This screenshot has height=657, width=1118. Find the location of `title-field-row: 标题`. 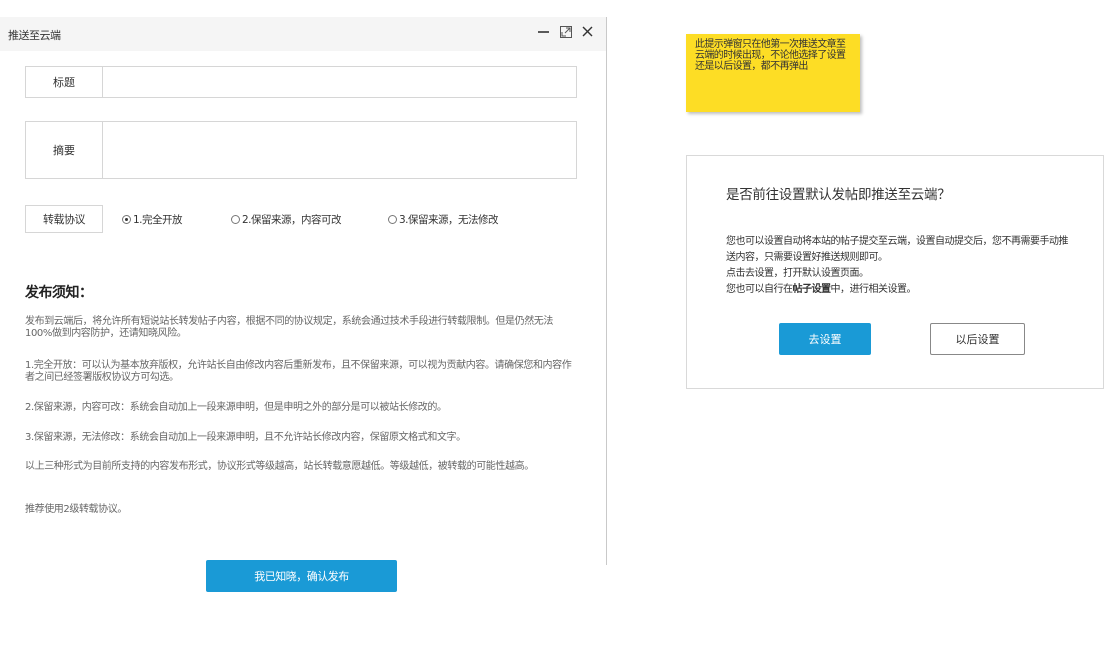

title-field-row: 标题 is located at coordinates (301, 82).